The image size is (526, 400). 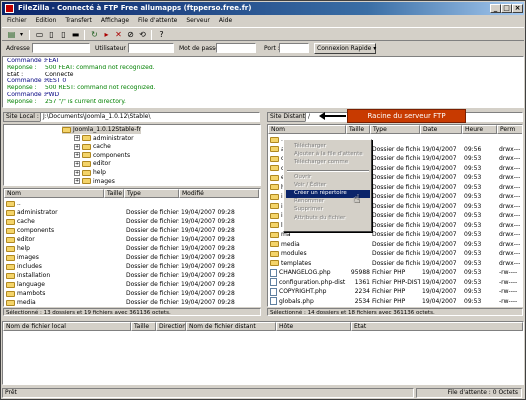 What do you see at coordinates (441, 129) in the screenshot?
I see `remote-column-header: Date` at bounding box center [441, 129].